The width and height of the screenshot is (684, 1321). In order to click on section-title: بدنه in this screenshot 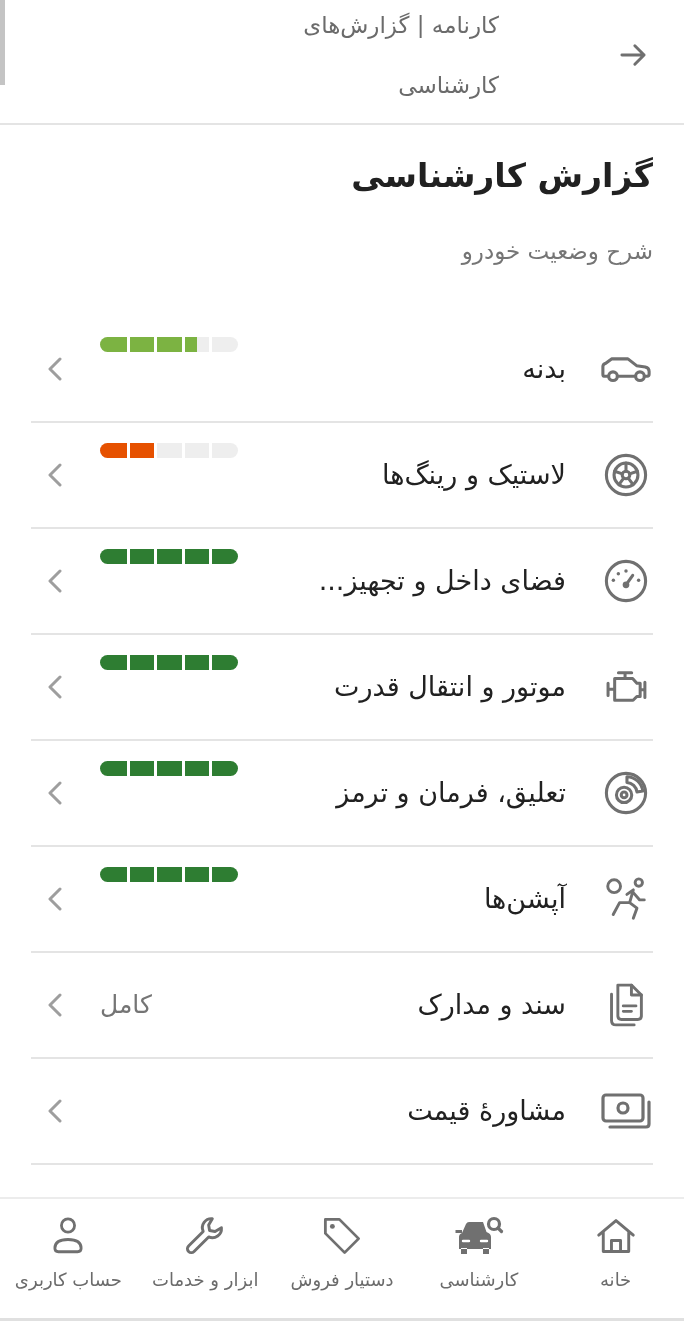, I will do `click(402, 369)`.